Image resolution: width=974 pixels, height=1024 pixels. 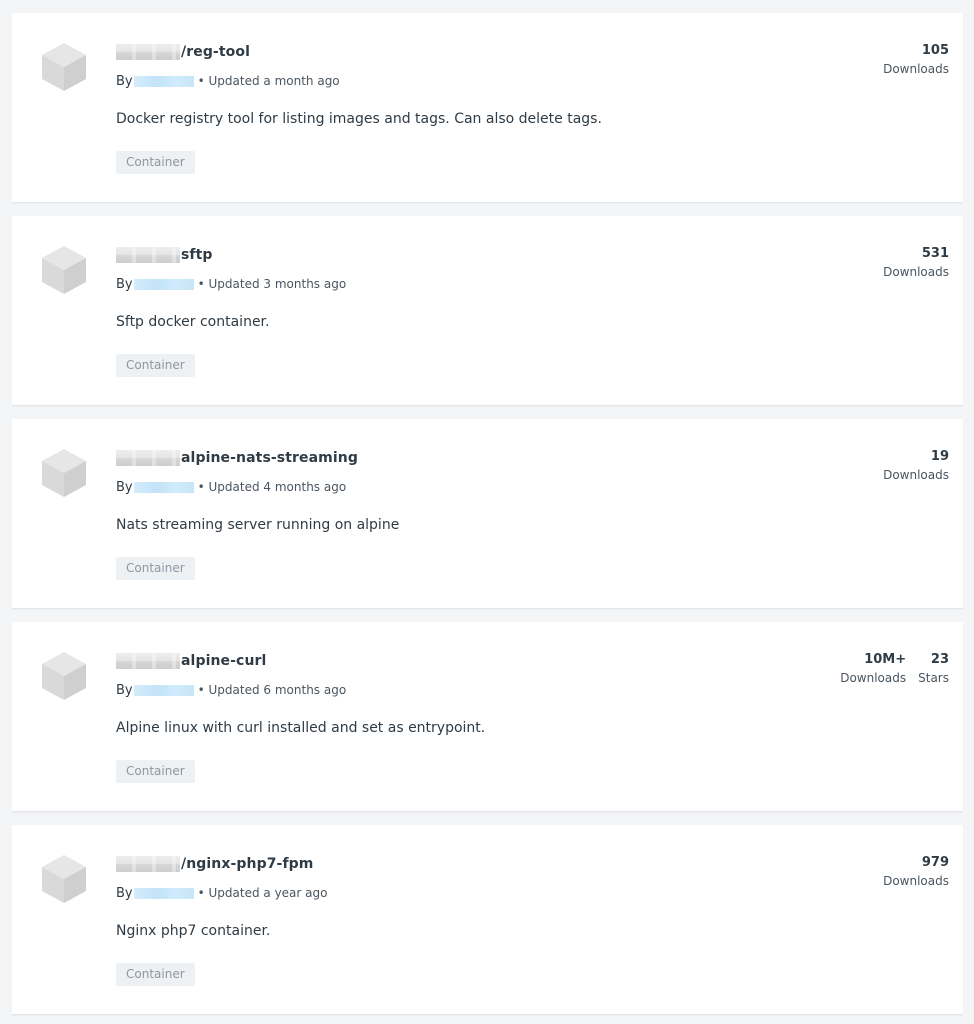 I want to click on repository-stats: 979 Downloads, so click(x=910, y=872).